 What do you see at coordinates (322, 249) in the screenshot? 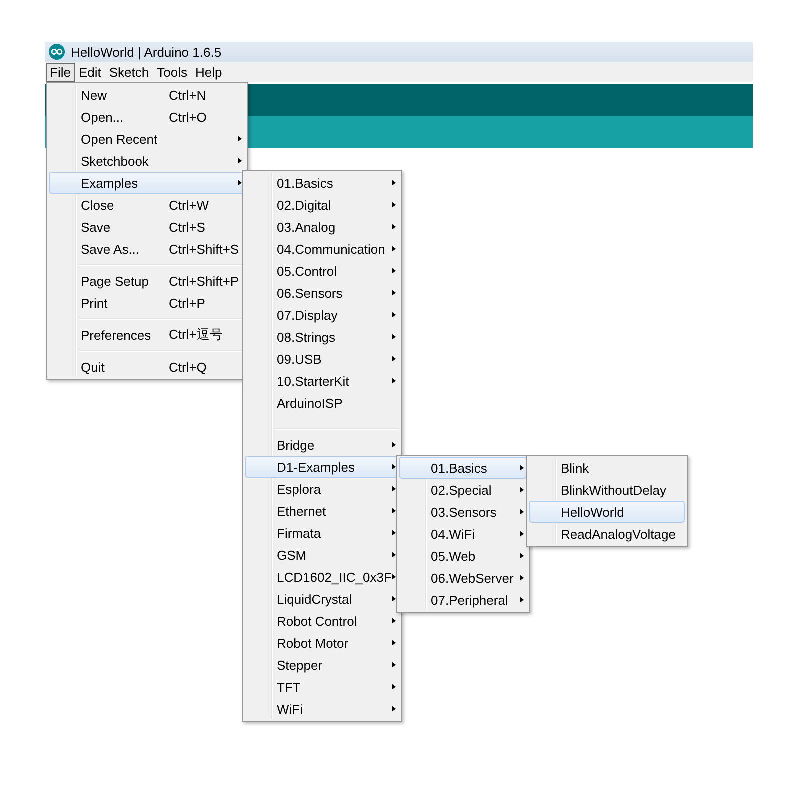
I see `menu-item: 04.Communication` at bounding box center [322, 249].